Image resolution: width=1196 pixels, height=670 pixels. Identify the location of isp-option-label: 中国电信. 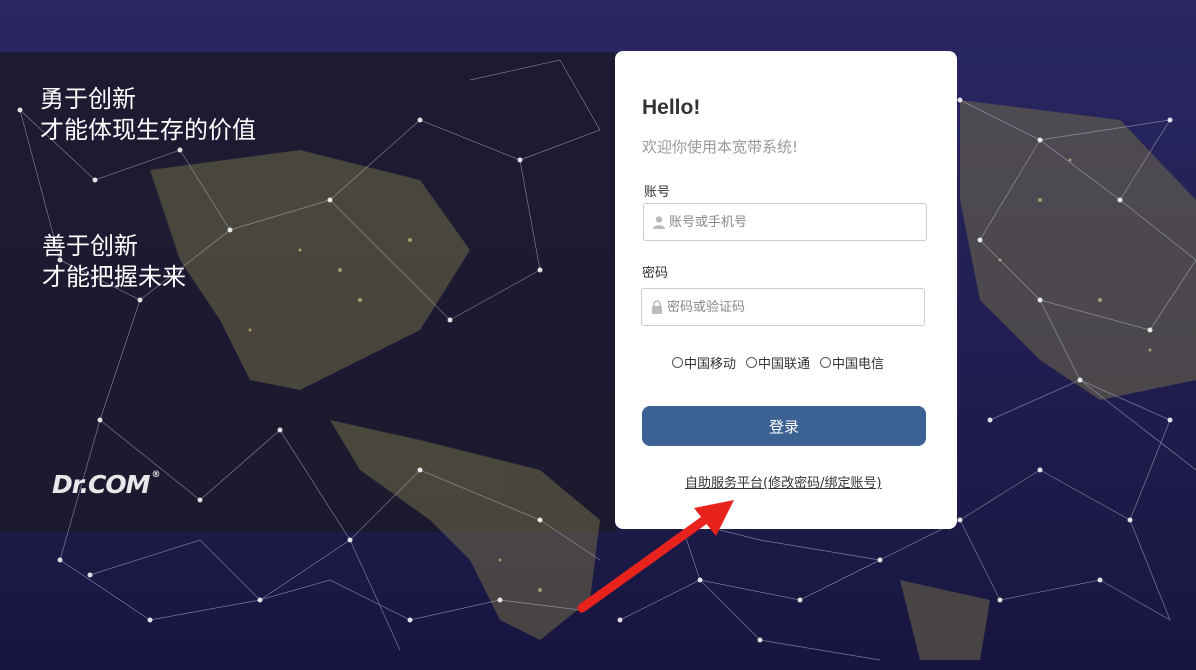
(858, 364).